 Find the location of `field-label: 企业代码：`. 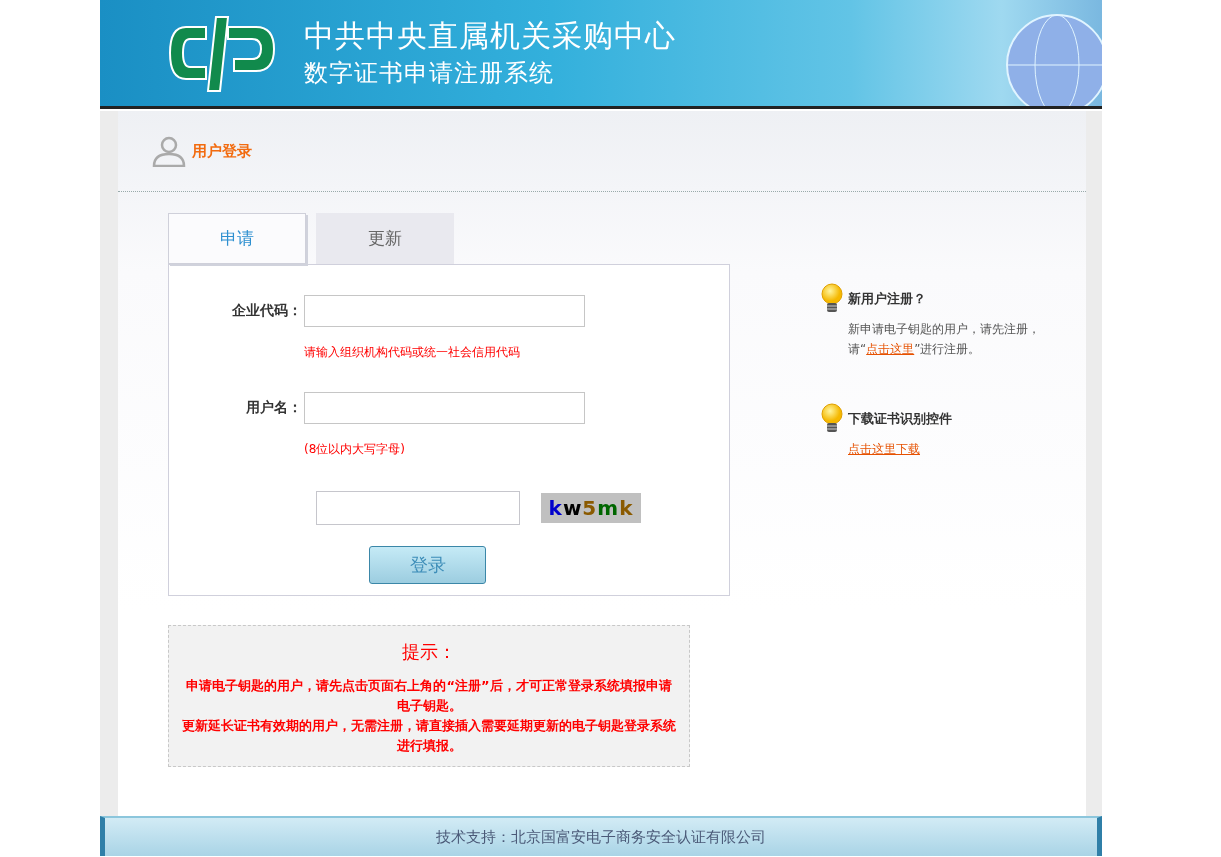

field-label: 企业代码： is located at coordinates (267, 311).